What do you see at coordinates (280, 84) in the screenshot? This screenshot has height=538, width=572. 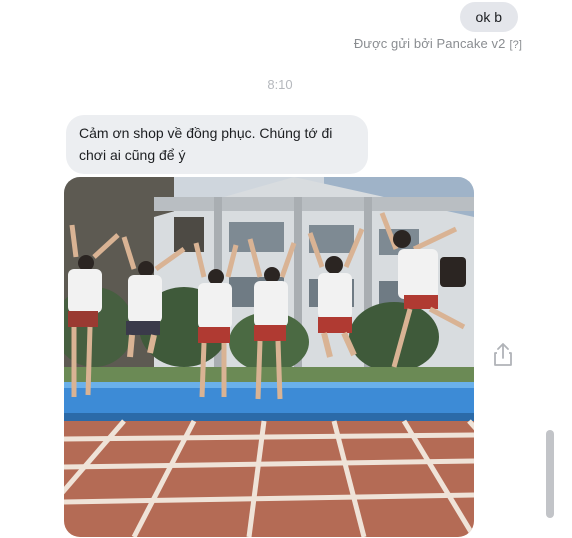 I see `message-timestamp: 8:10` at bounding box center [280, 84].